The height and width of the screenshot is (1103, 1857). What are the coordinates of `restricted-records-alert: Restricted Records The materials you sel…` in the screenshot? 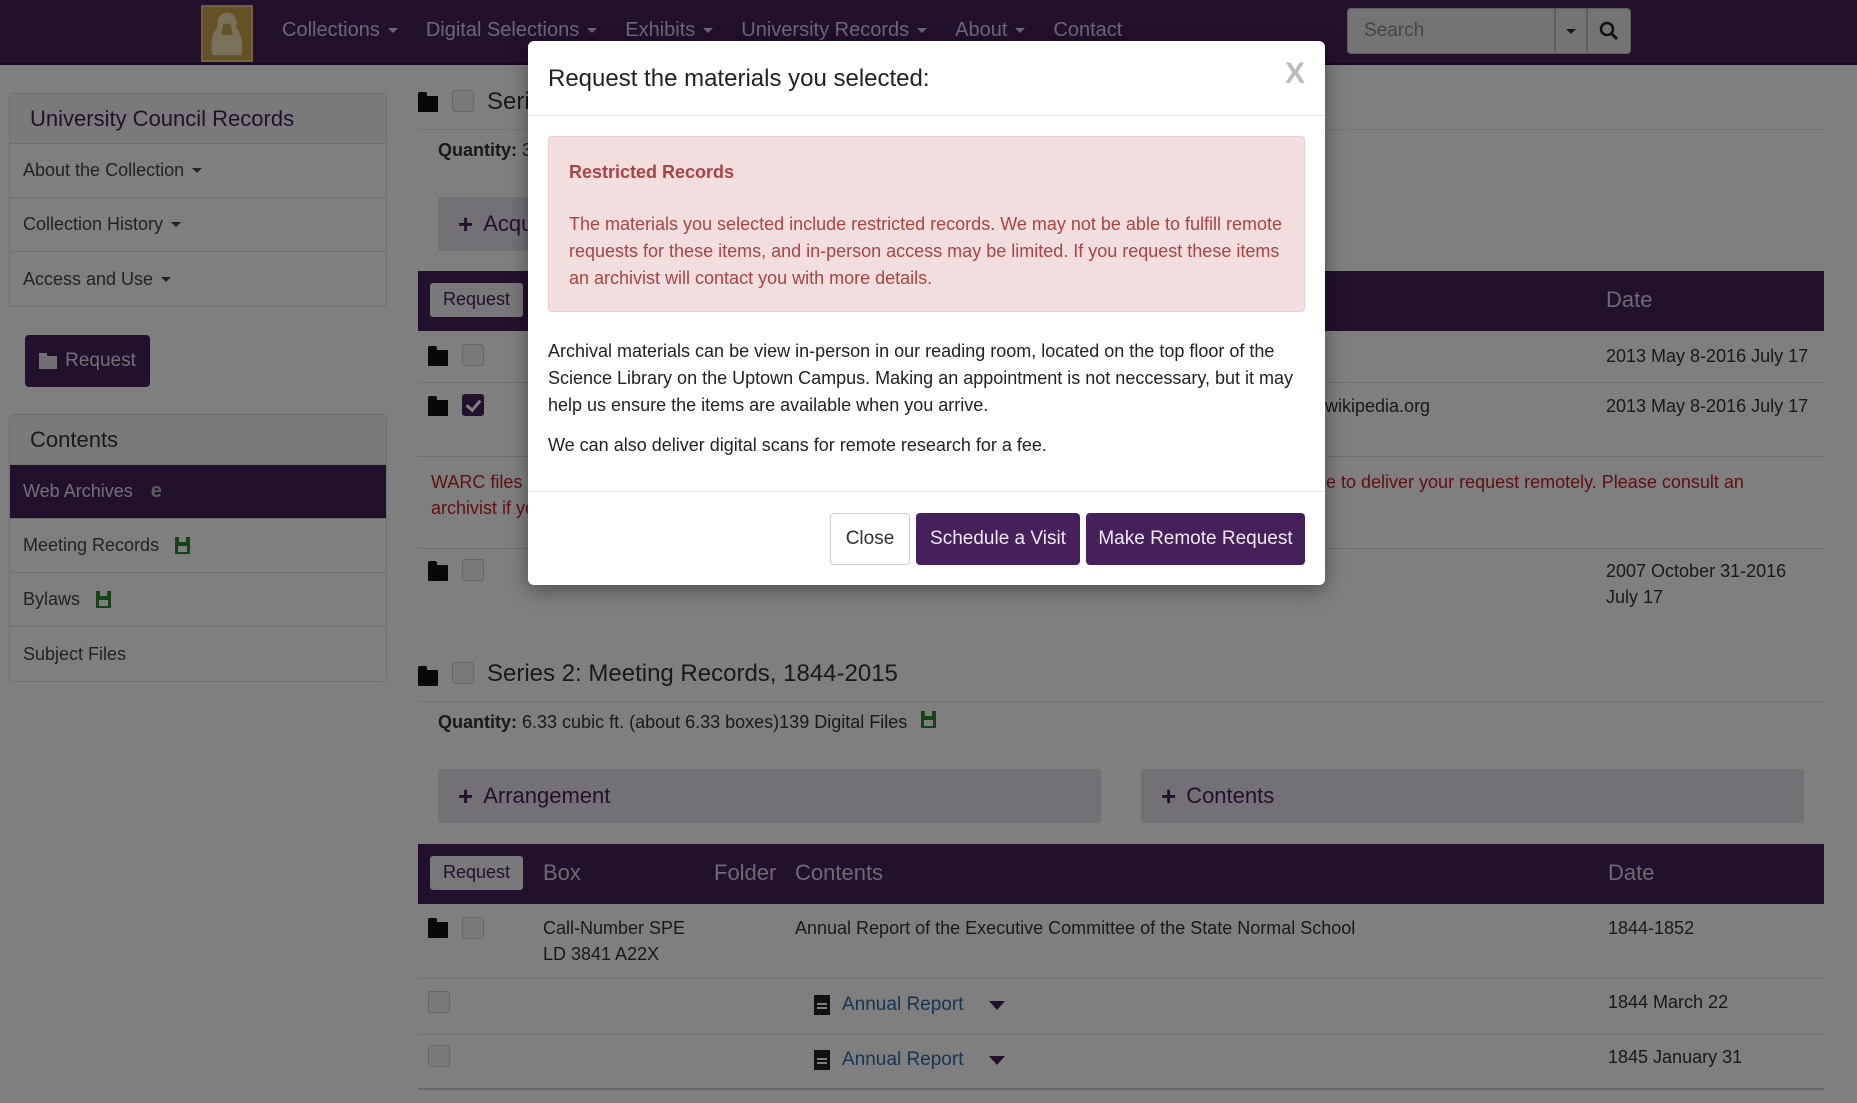 It's located at (926, 224).